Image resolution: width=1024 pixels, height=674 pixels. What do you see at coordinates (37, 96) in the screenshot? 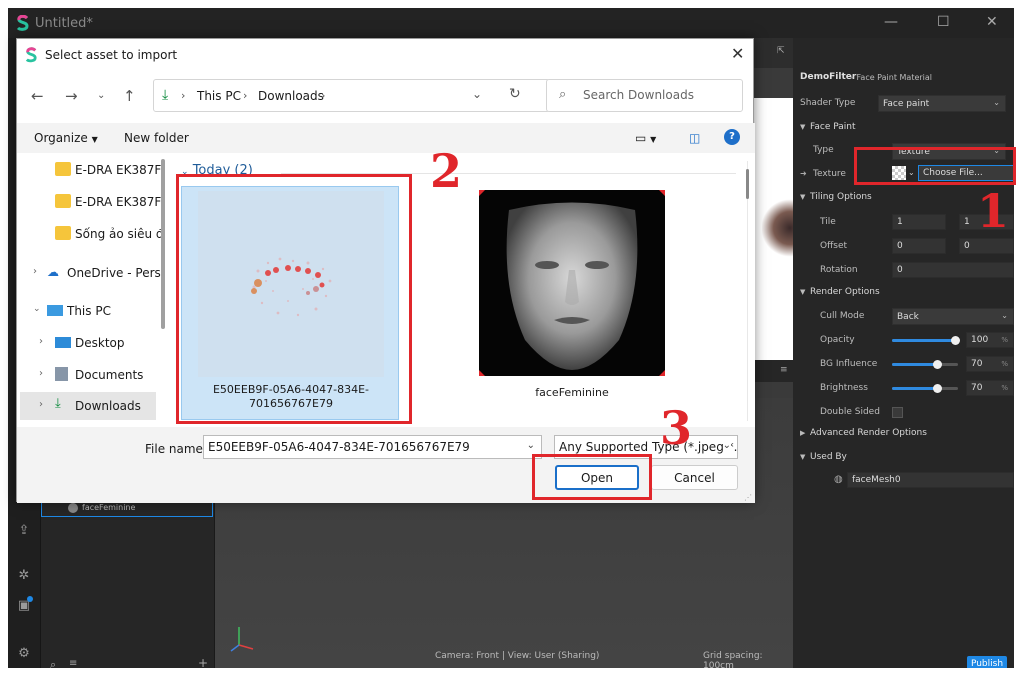
I see `back-arrow-icon: ←` at bounding box center [37, 96].